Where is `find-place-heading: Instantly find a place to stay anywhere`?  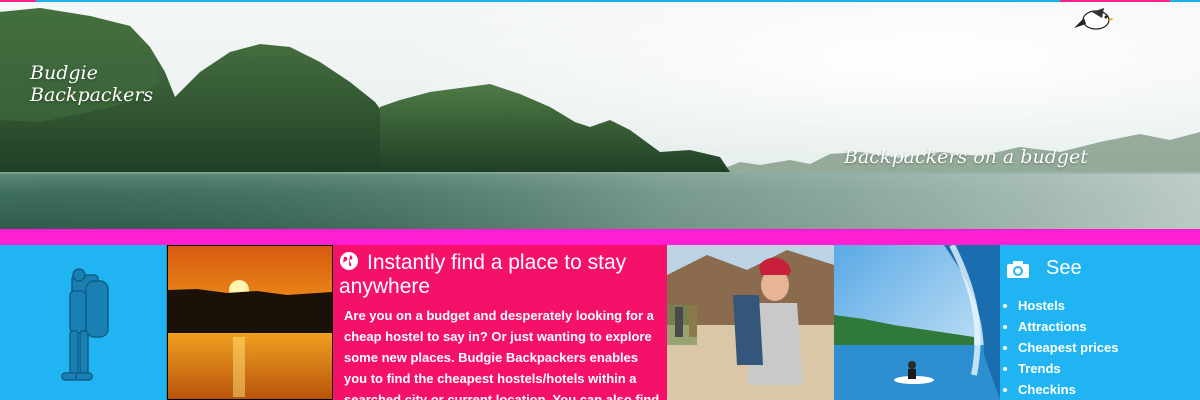 find-place-heading: Instantly find a place to stay anywhere is located at coordinates (499, 275).